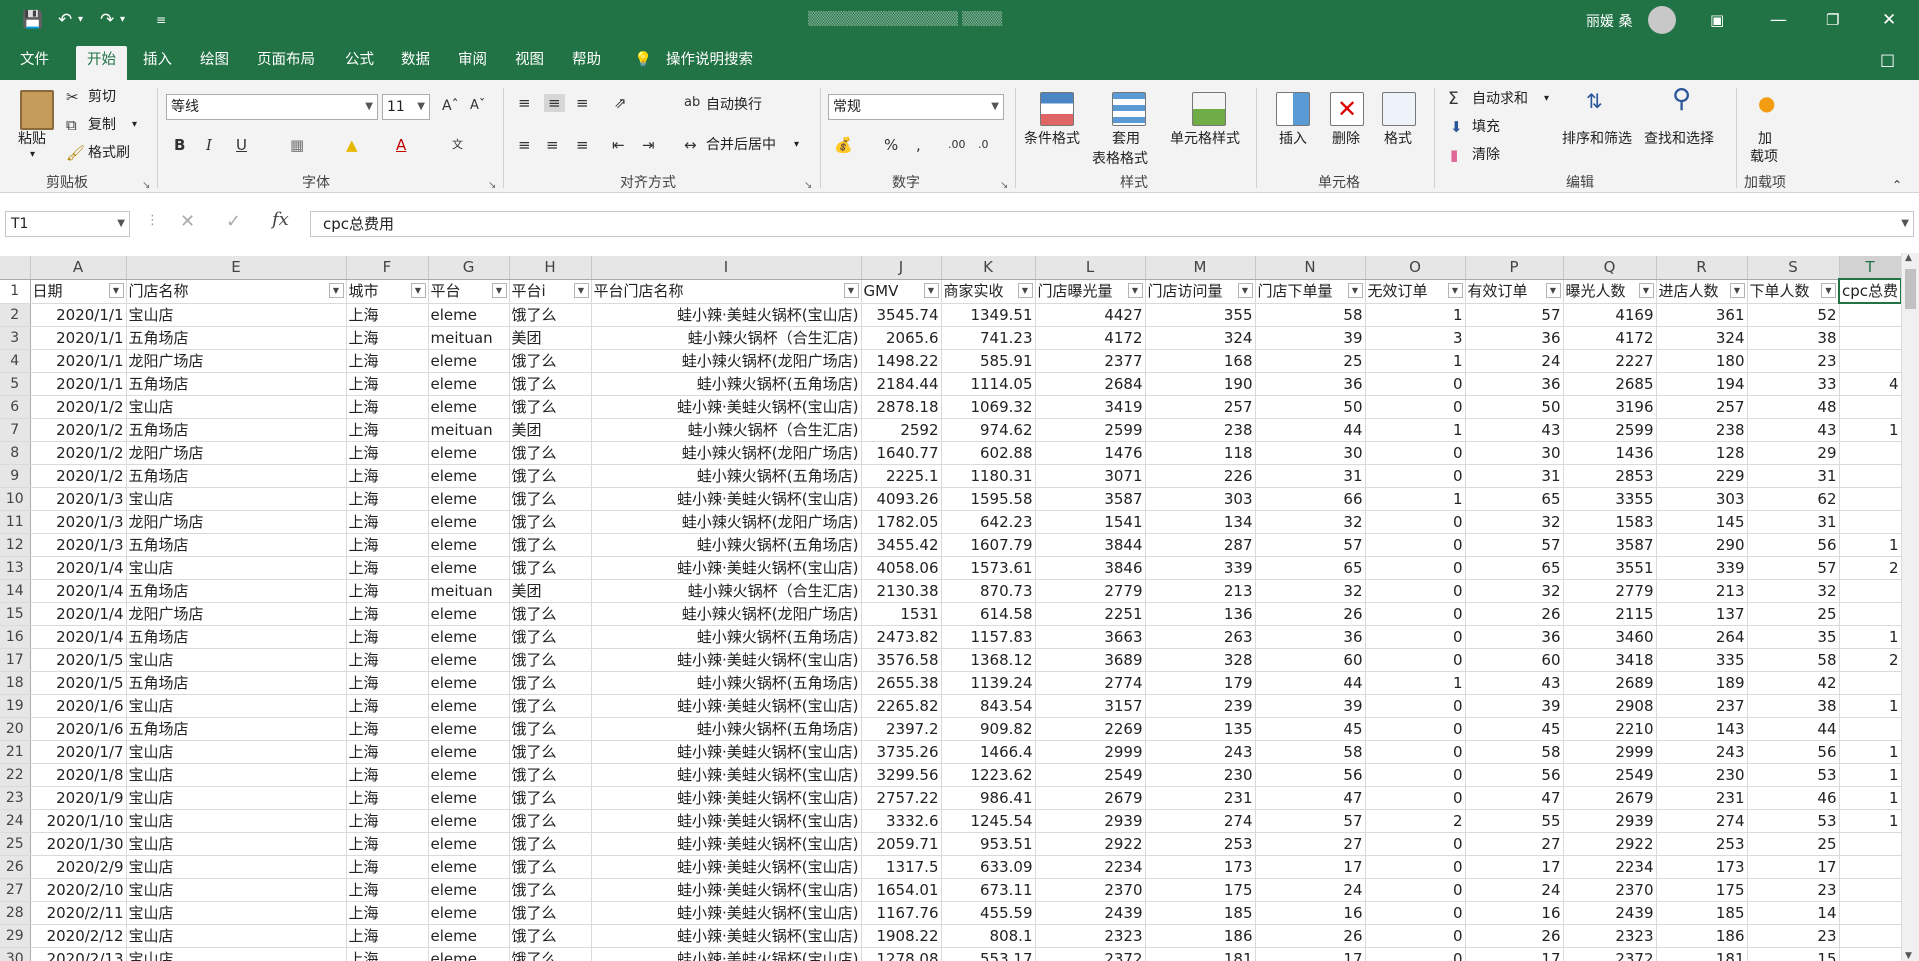 The image size is (1919, 961). Describe the element at coordinates (582, 145) in the screenshot. I see `align-right-icon: ≡` at that location.